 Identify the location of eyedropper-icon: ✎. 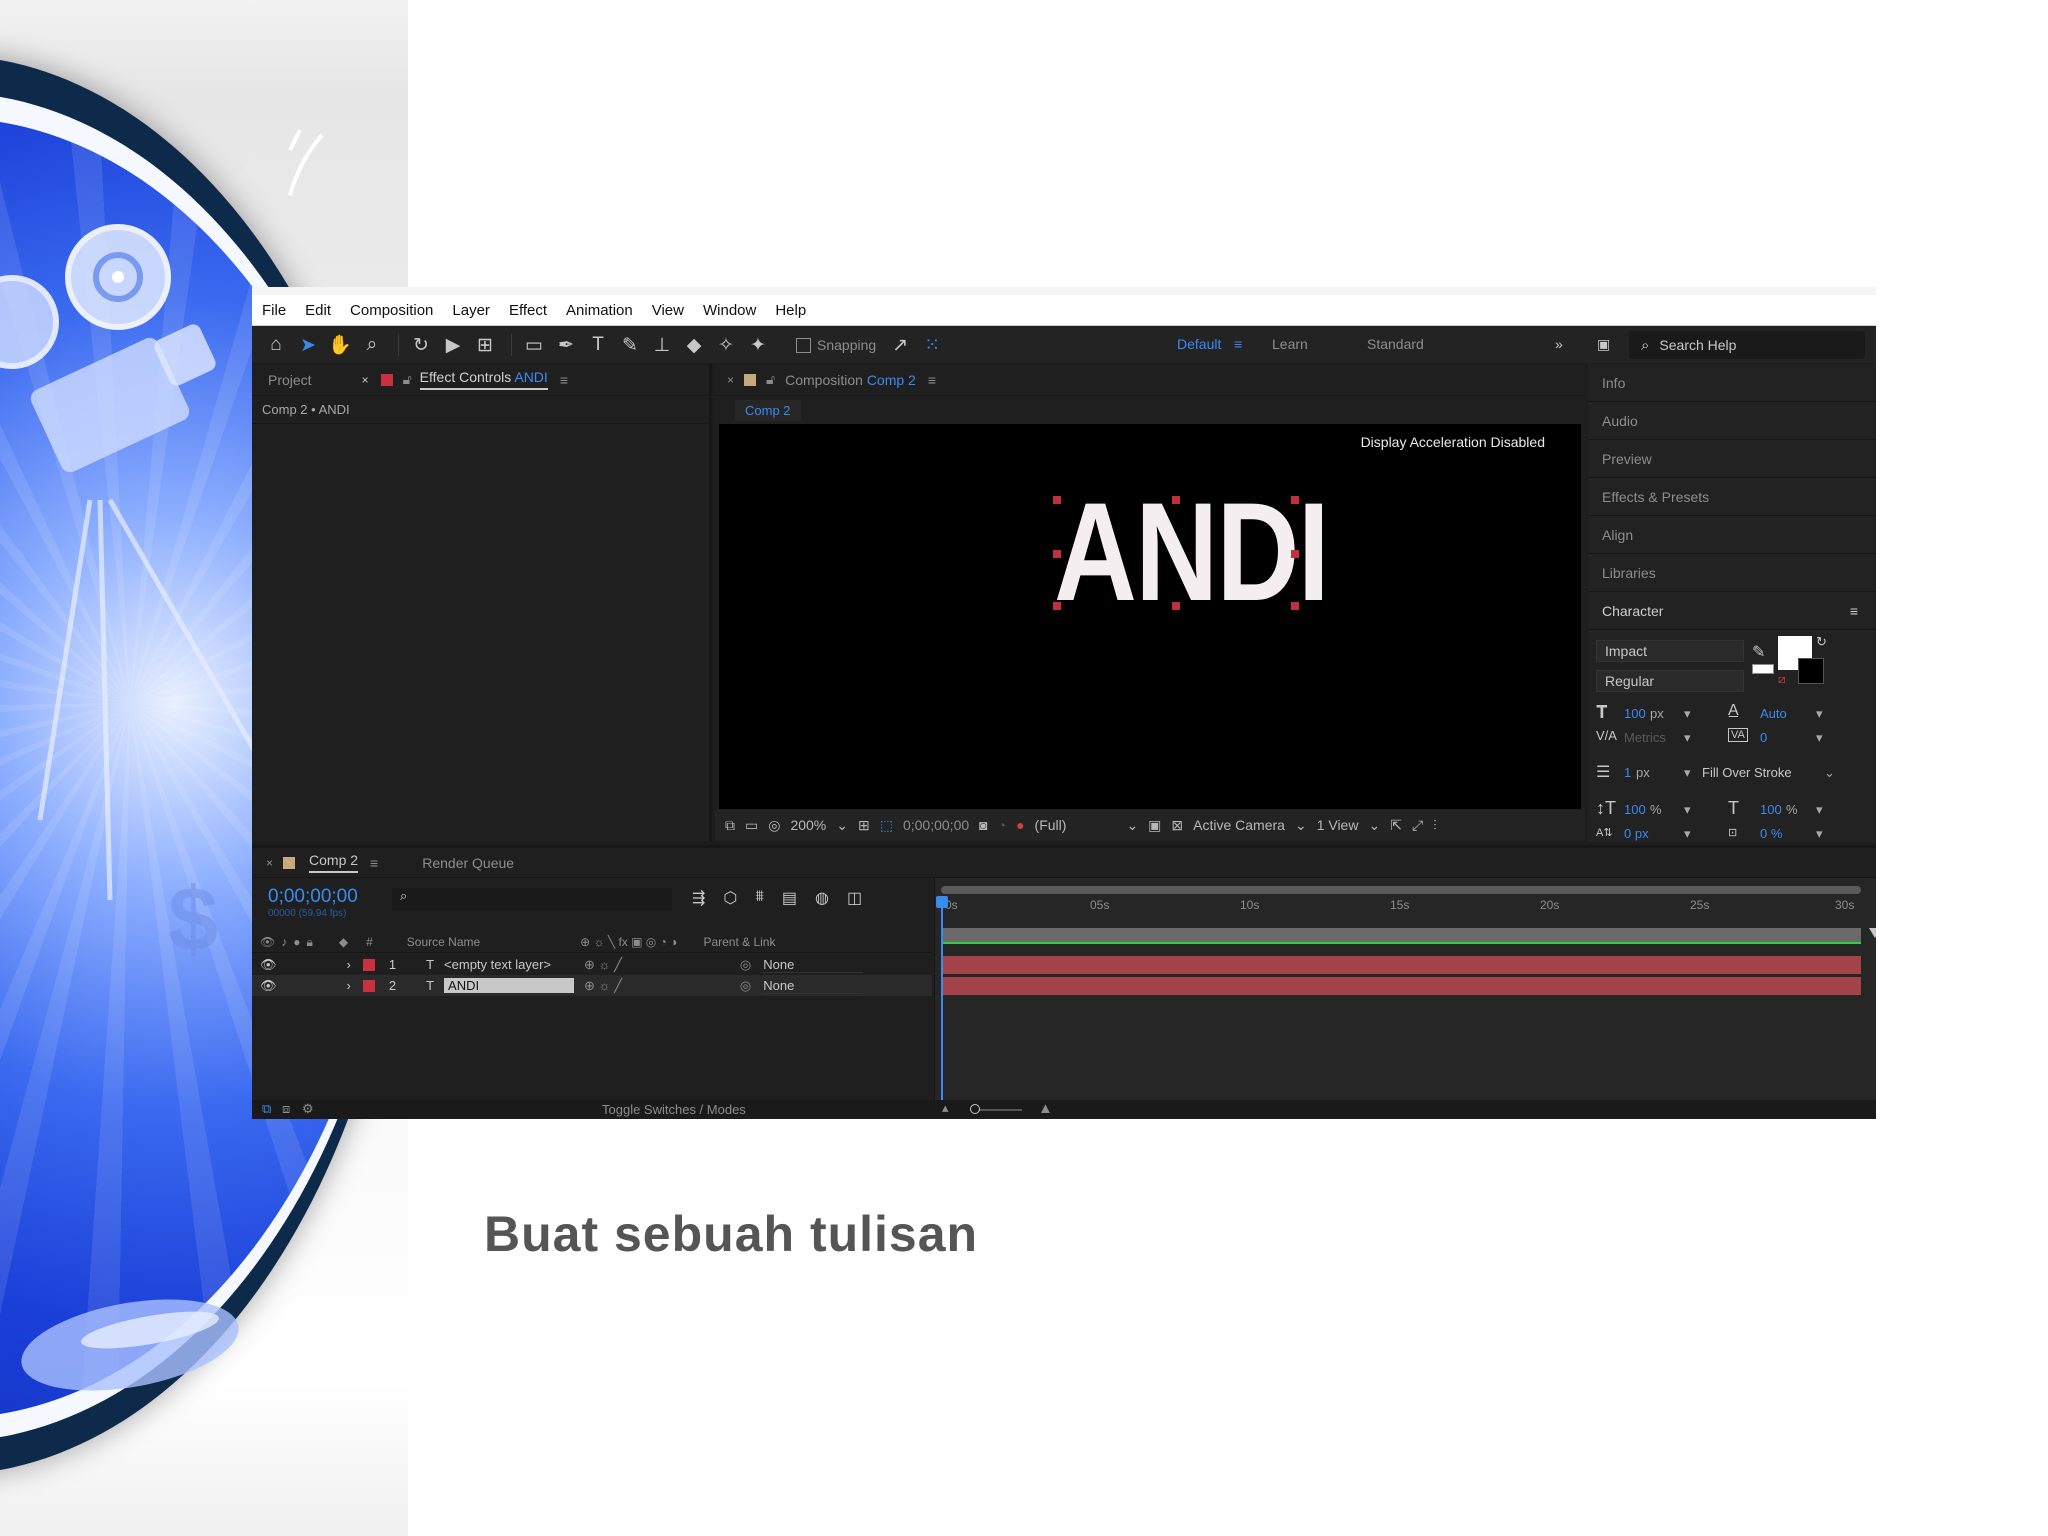
(1758, 652).